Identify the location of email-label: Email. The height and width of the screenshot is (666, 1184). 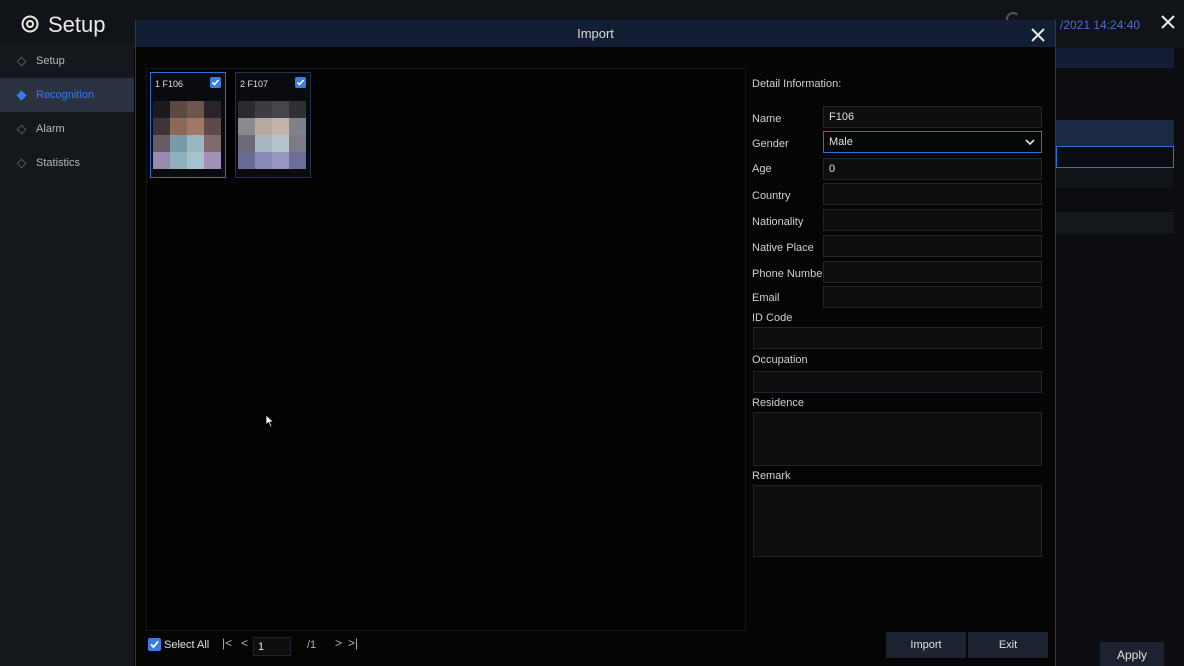
(766, 298).